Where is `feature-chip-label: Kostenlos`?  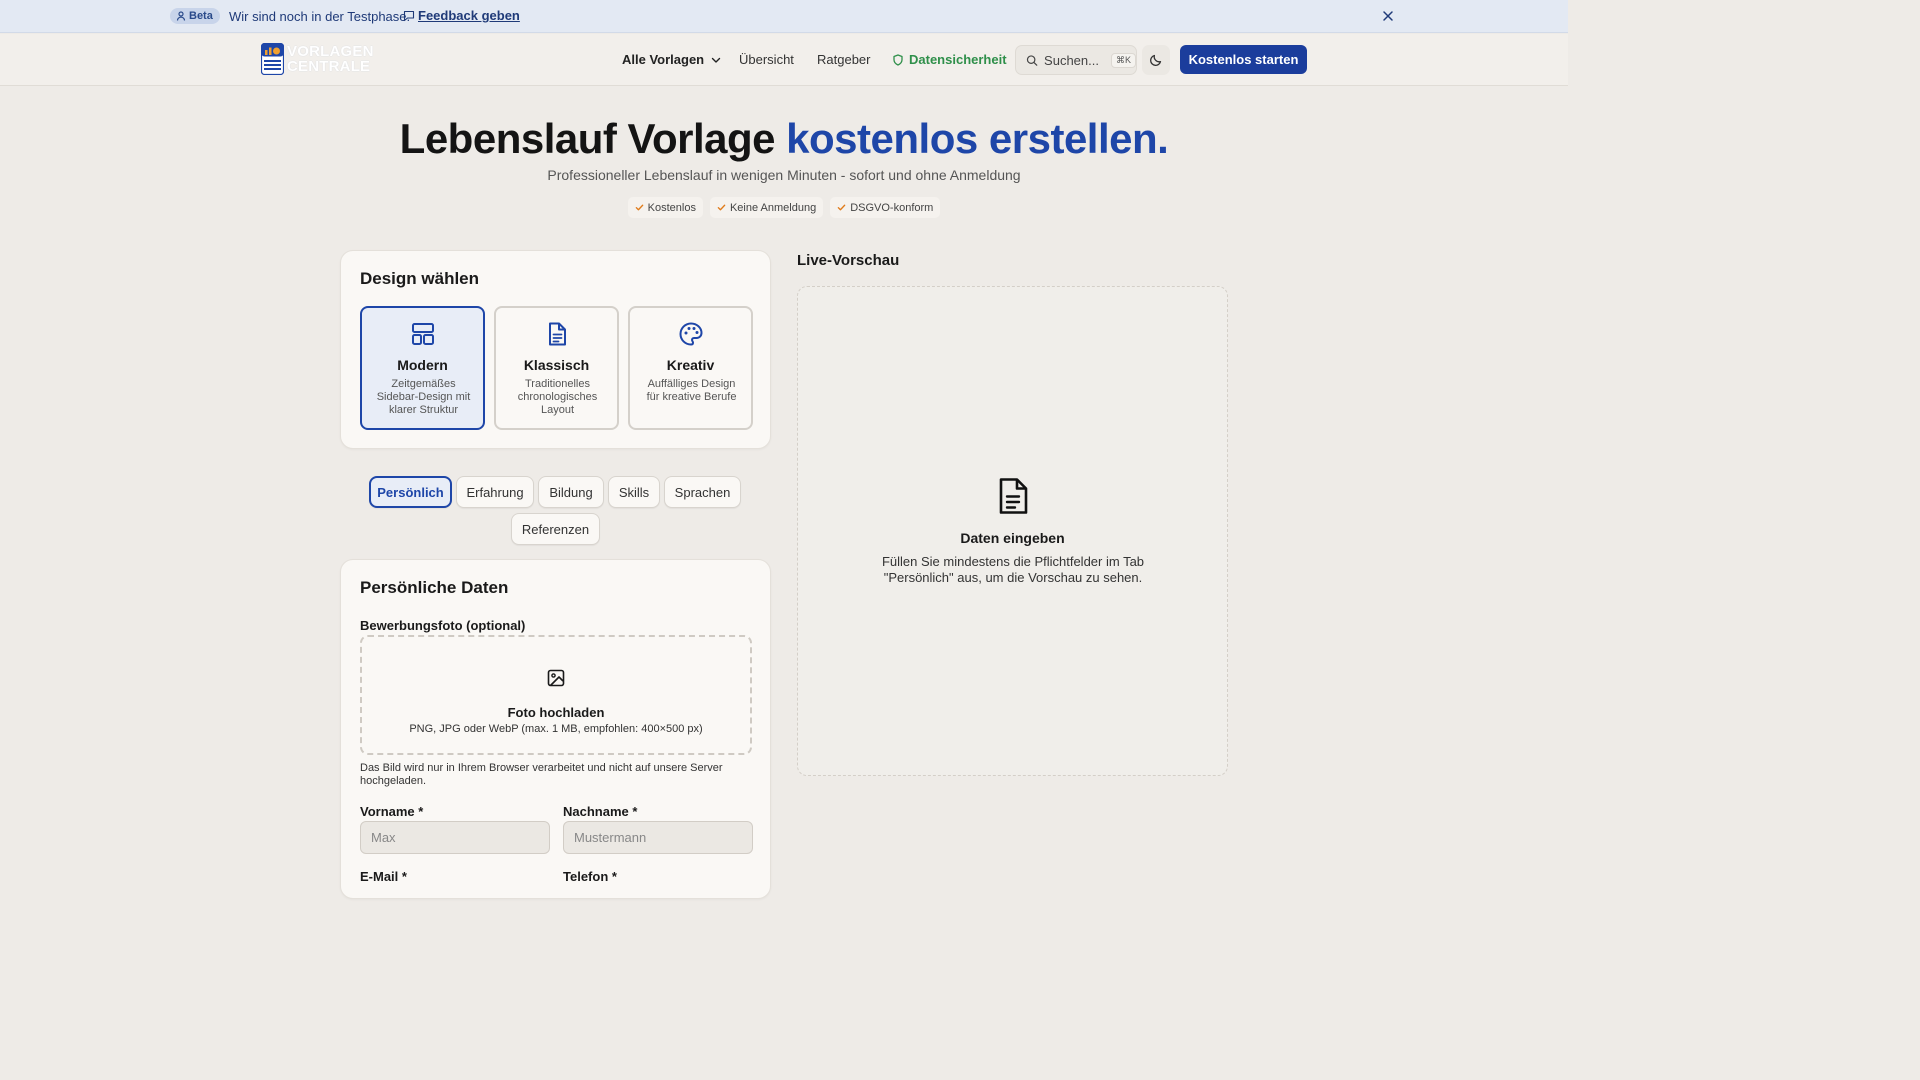 feature-chip-label: Kostenlos is located at coordinates (671, 207).